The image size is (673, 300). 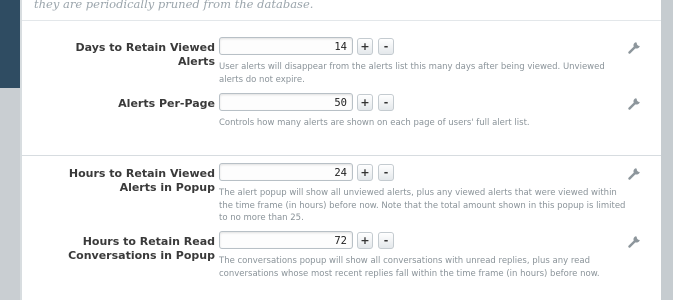 What do you see at coordinates (166, 103) in the screenshot?
I see `option-label: Alerts Per-Page` at bounding box center [166, 103].